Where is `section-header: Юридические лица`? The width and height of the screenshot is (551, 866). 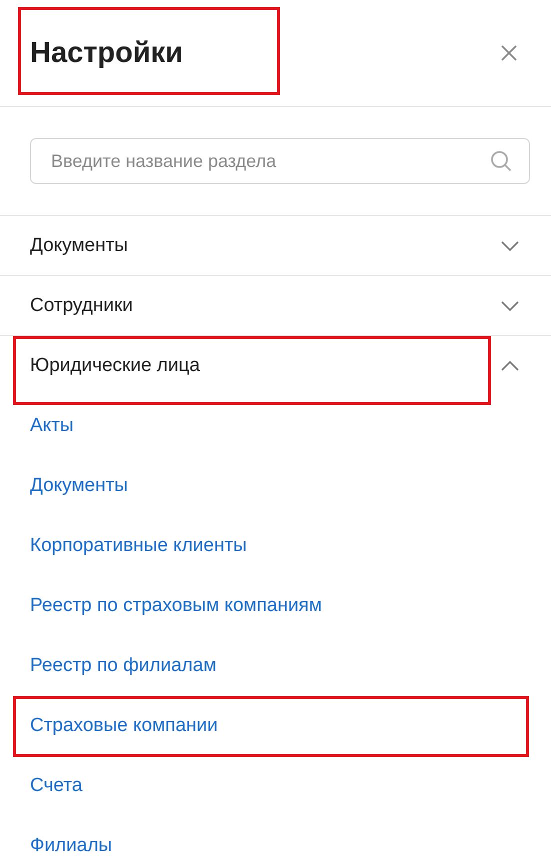 section-header: Юридические лица is located at coordinates (275, 366).